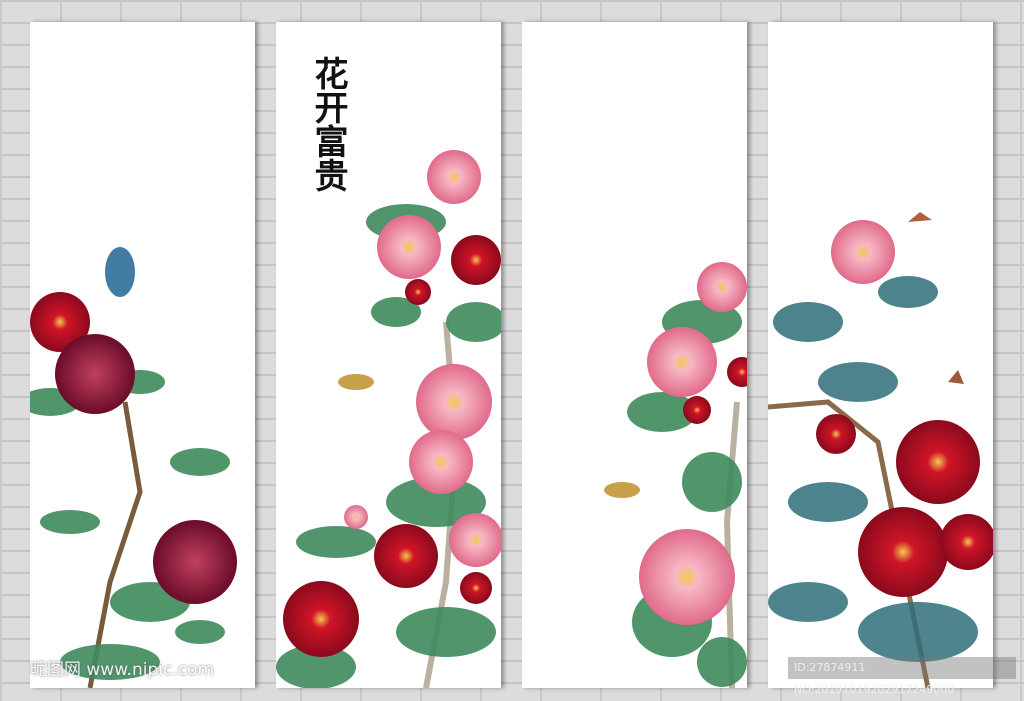 The height and width of the screenshot is (701, 1024). I want to click on watermark-site: 昵图网 www.nipic.com, so click(122, 670).